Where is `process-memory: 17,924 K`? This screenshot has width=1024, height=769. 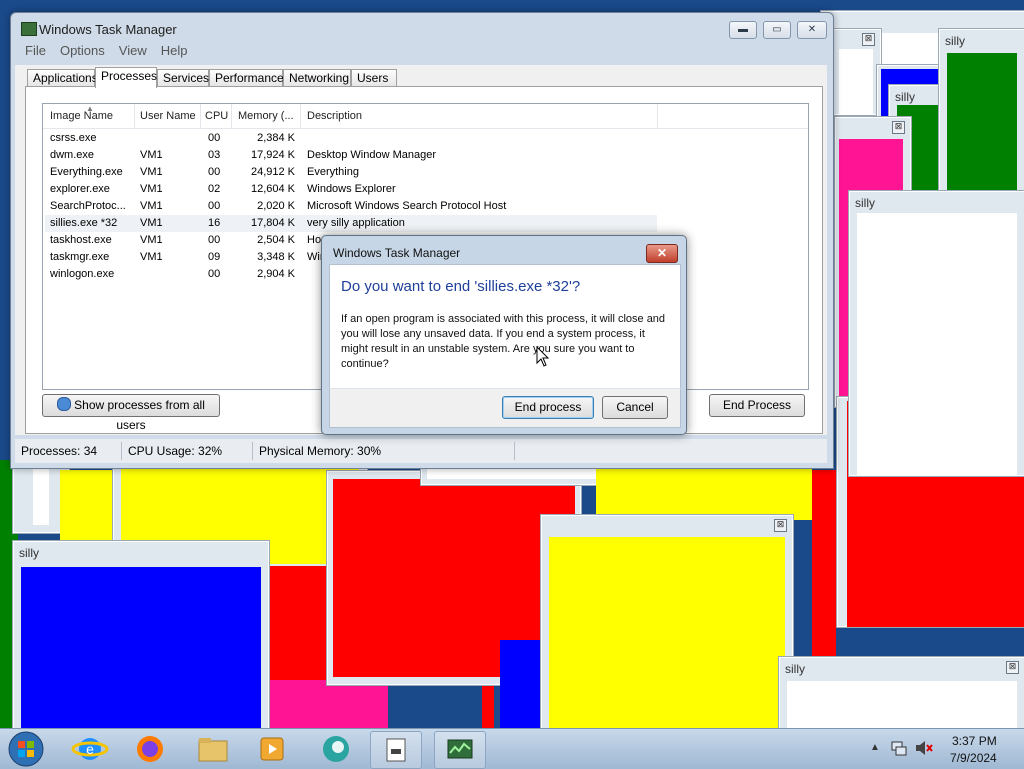 process-memory: 17,924 K is located at coordinates (272, 155).